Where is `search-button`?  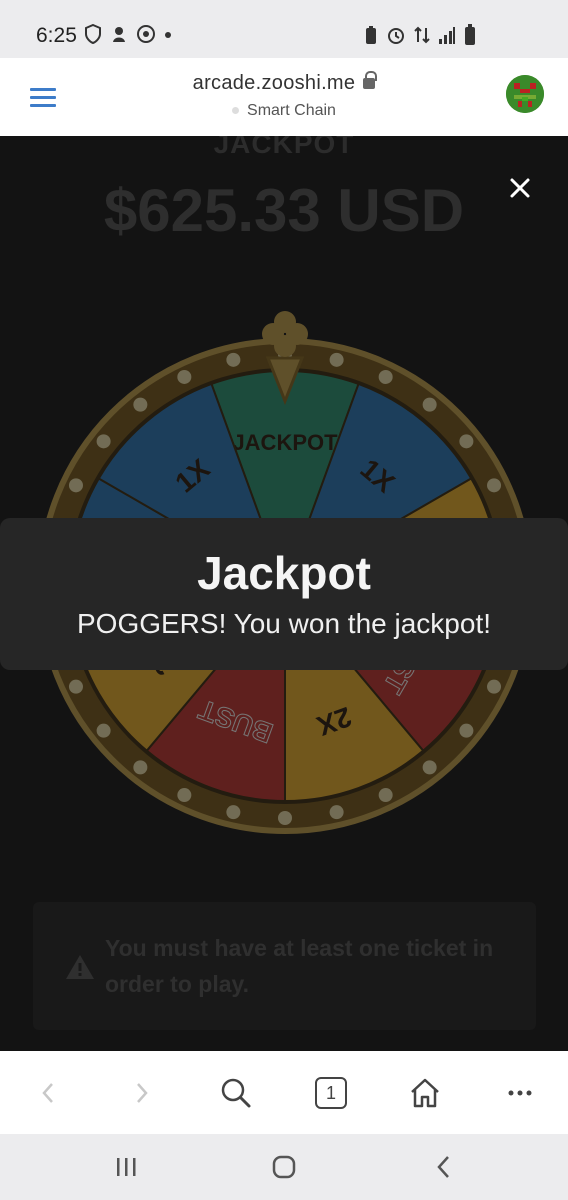 search-button is located at coordinates (236, 1093).